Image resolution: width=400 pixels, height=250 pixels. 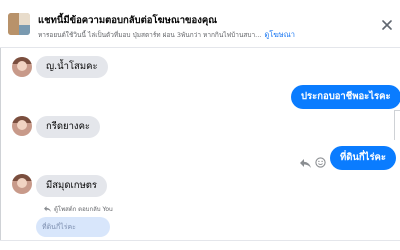 What do you see at coordinates (19, 24) in the screenshot?
I see `ad-thumbnail` at bounding box center [19, 24].